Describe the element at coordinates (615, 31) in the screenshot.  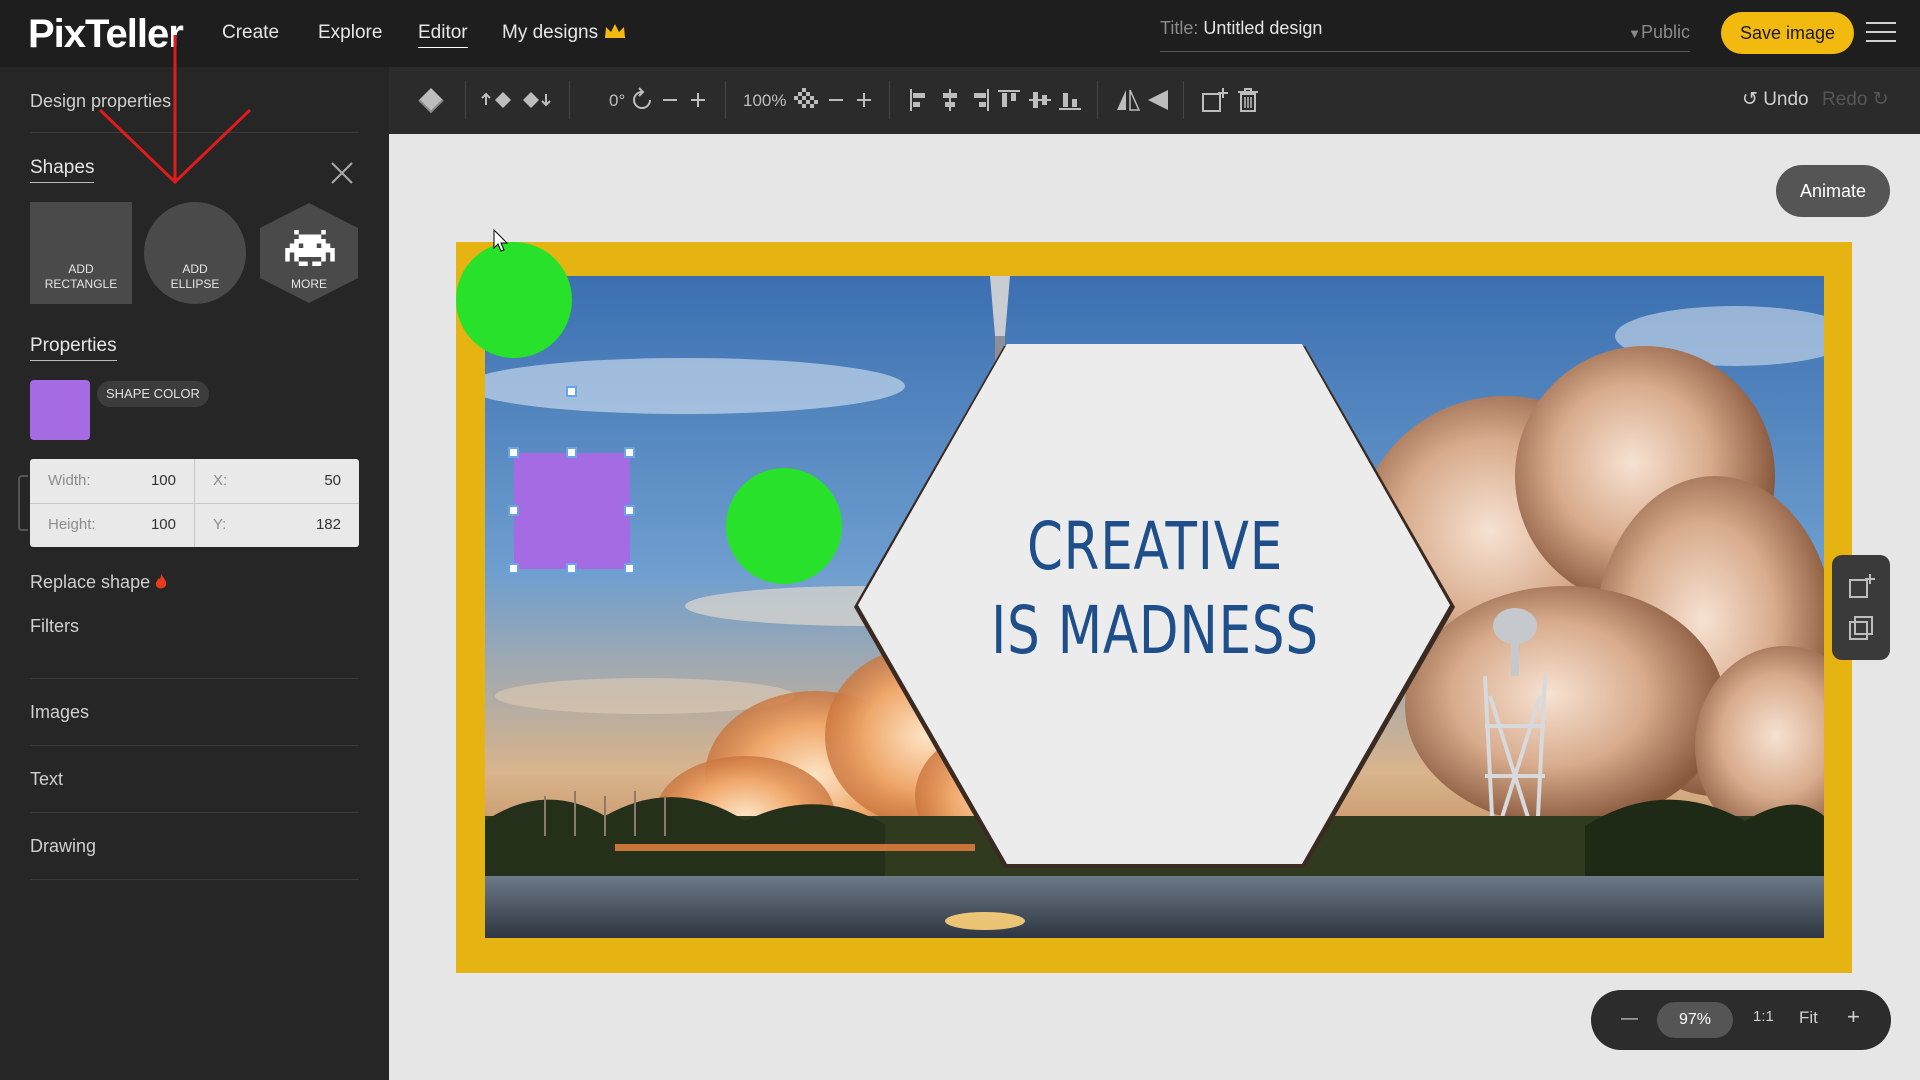
I see `crown-icon` at that location.